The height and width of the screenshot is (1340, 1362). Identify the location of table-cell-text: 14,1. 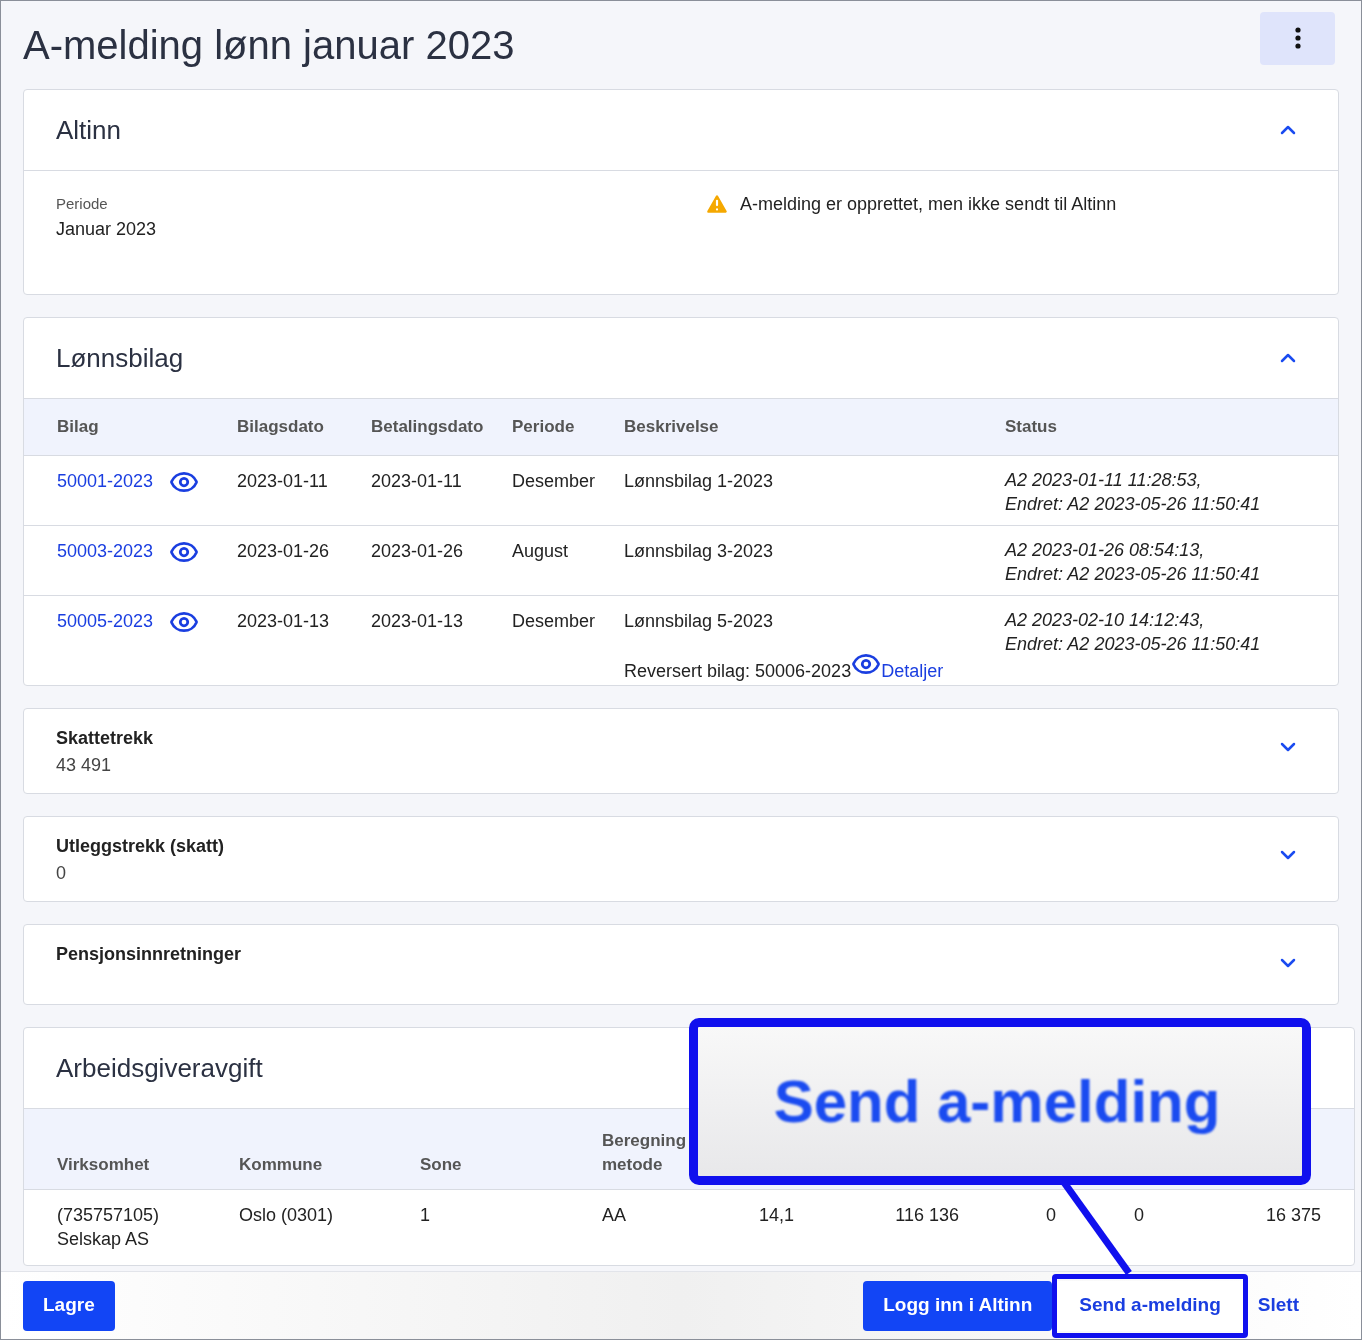
(776, 1215).